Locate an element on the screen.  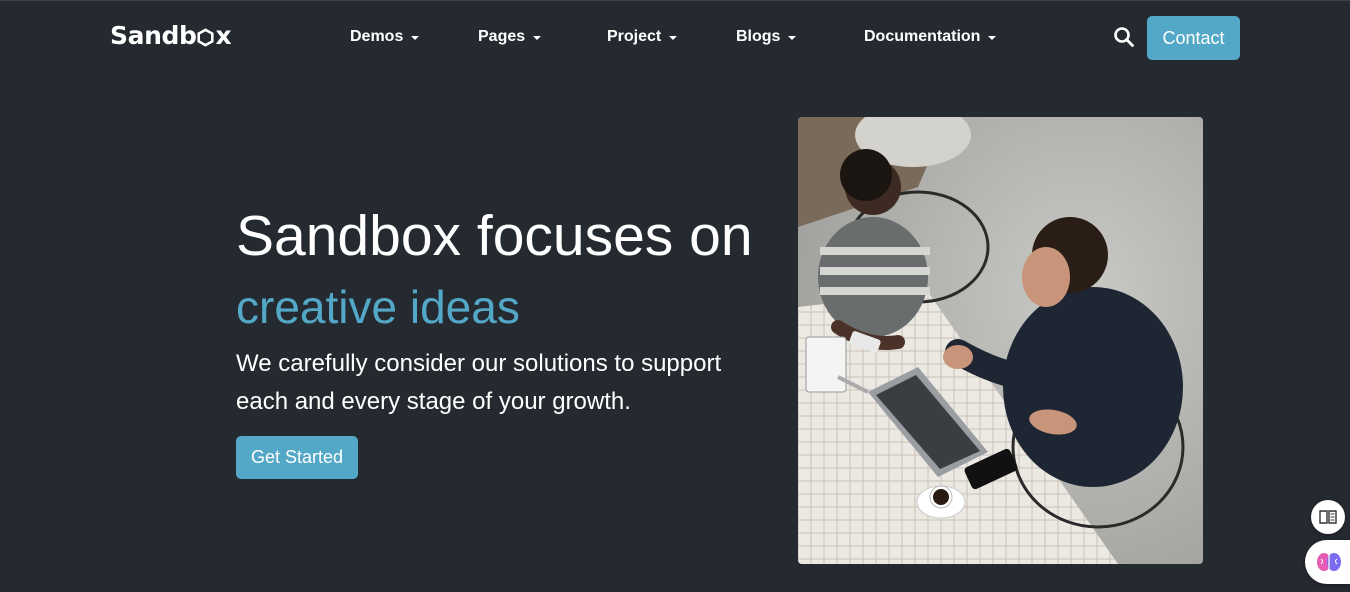
nav-item-demos: Demos is located at coordinates (385, 37).